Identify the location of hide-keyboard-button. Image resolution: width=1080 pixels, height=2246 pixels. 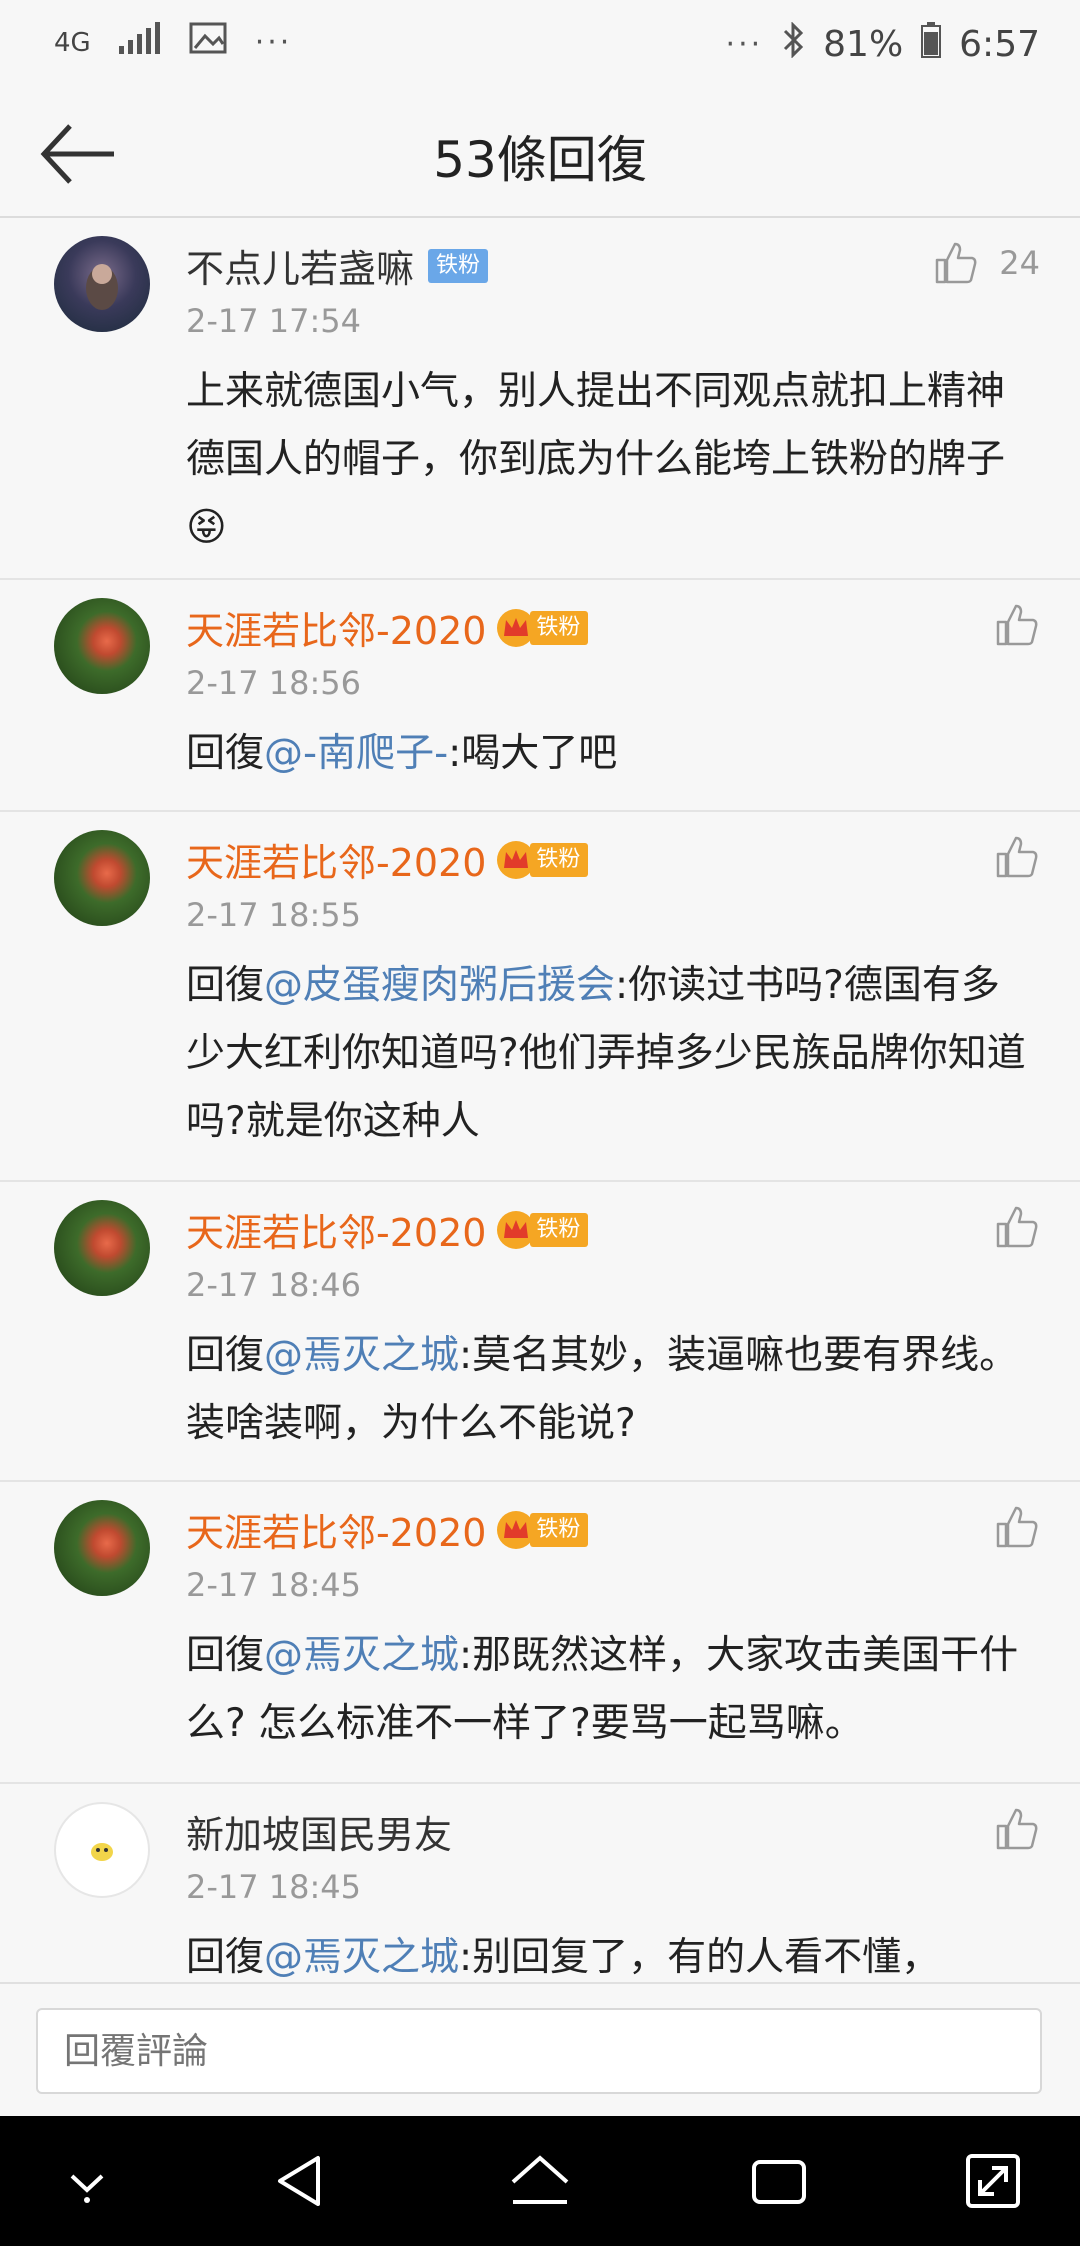
(87, 2181).